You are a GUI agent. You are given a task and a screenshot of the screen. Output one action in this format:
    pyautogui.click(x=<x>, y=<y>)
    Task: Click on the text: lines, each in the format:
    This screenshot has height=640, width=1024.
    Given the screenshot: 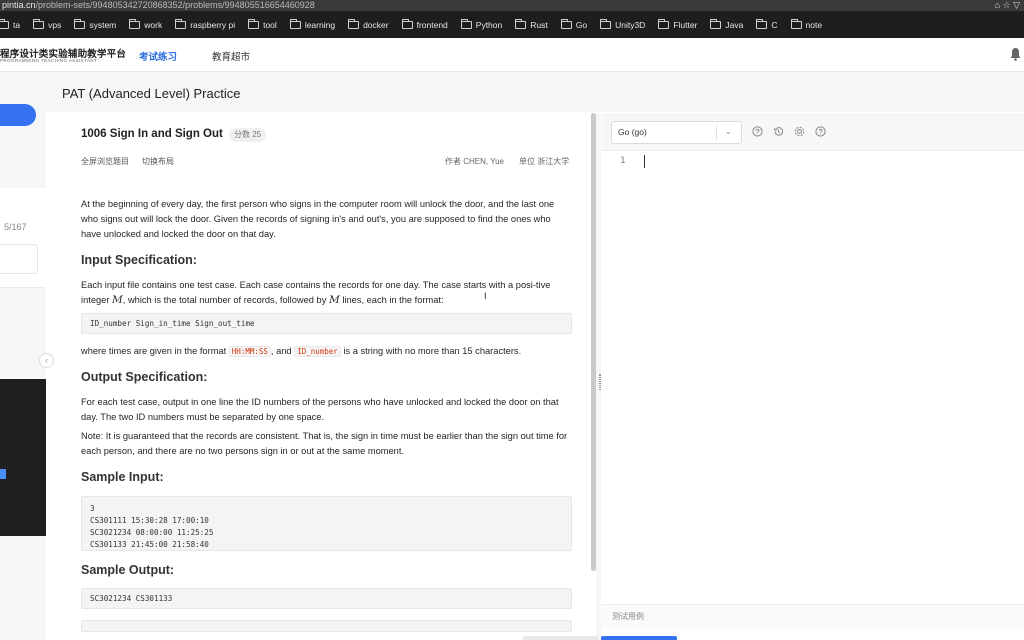 What is the action you would take?
    pyautogui.click(x=391, y=300)
    